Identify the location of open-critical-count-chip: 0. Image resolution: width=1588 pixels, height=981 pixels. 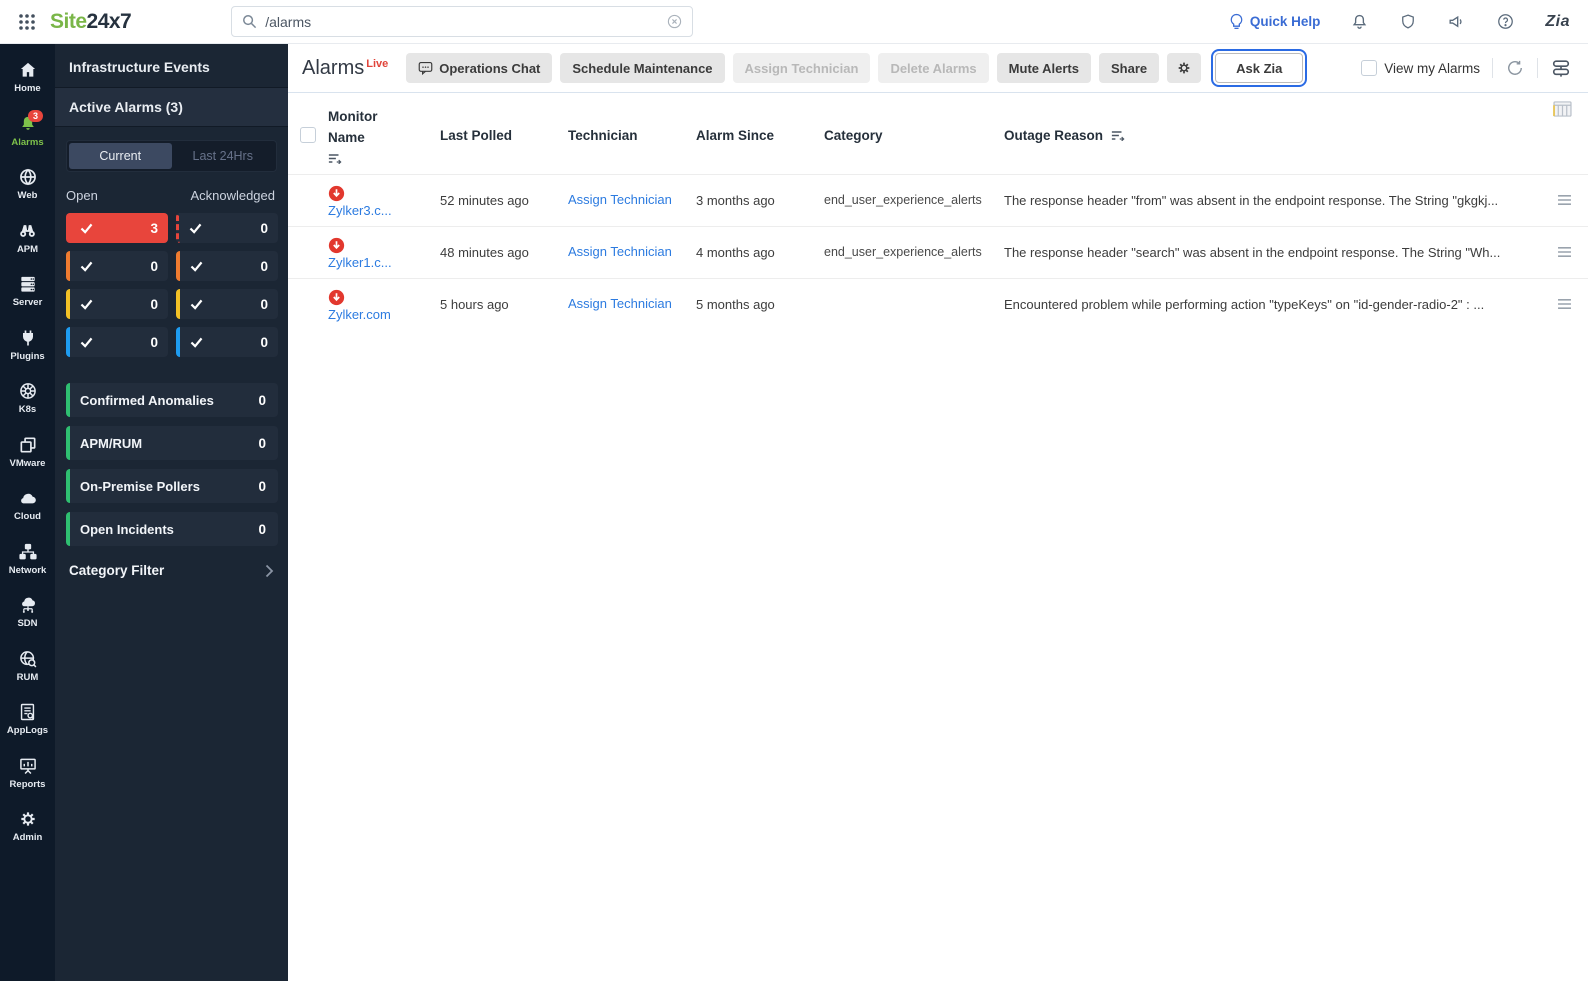
(117, 266).